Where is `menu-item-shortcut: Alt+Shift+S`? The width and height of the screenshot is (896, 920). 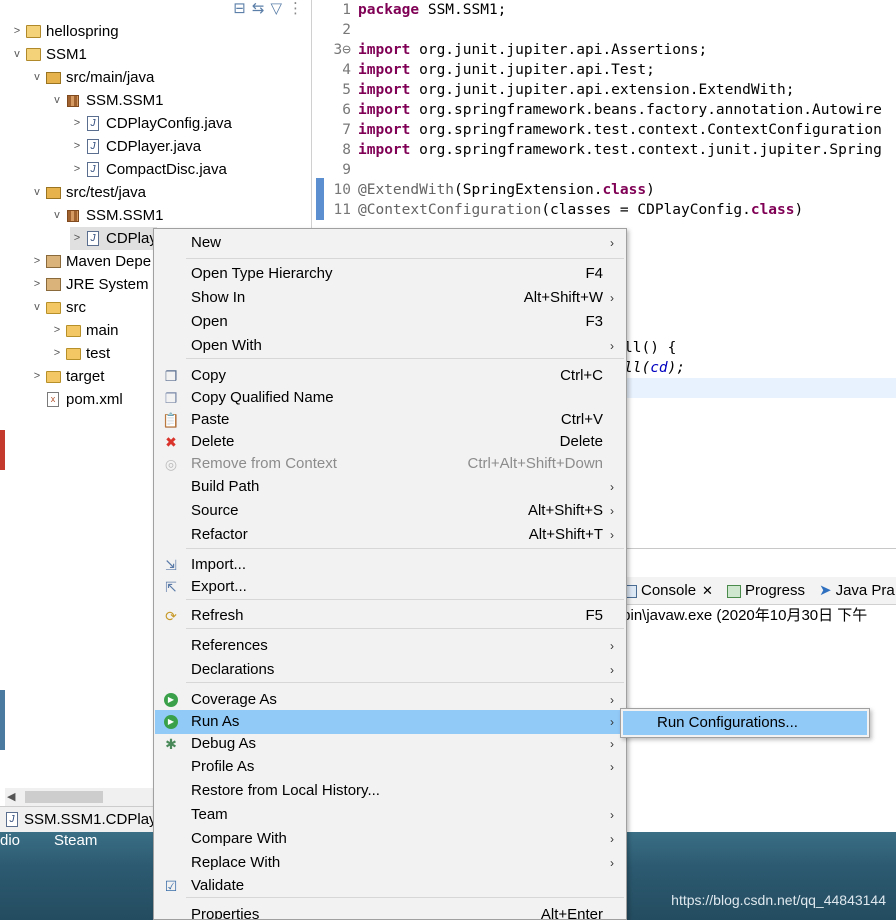 menu-item-shortcut: Alt+Shift+S is located at coordinates (565, 510).